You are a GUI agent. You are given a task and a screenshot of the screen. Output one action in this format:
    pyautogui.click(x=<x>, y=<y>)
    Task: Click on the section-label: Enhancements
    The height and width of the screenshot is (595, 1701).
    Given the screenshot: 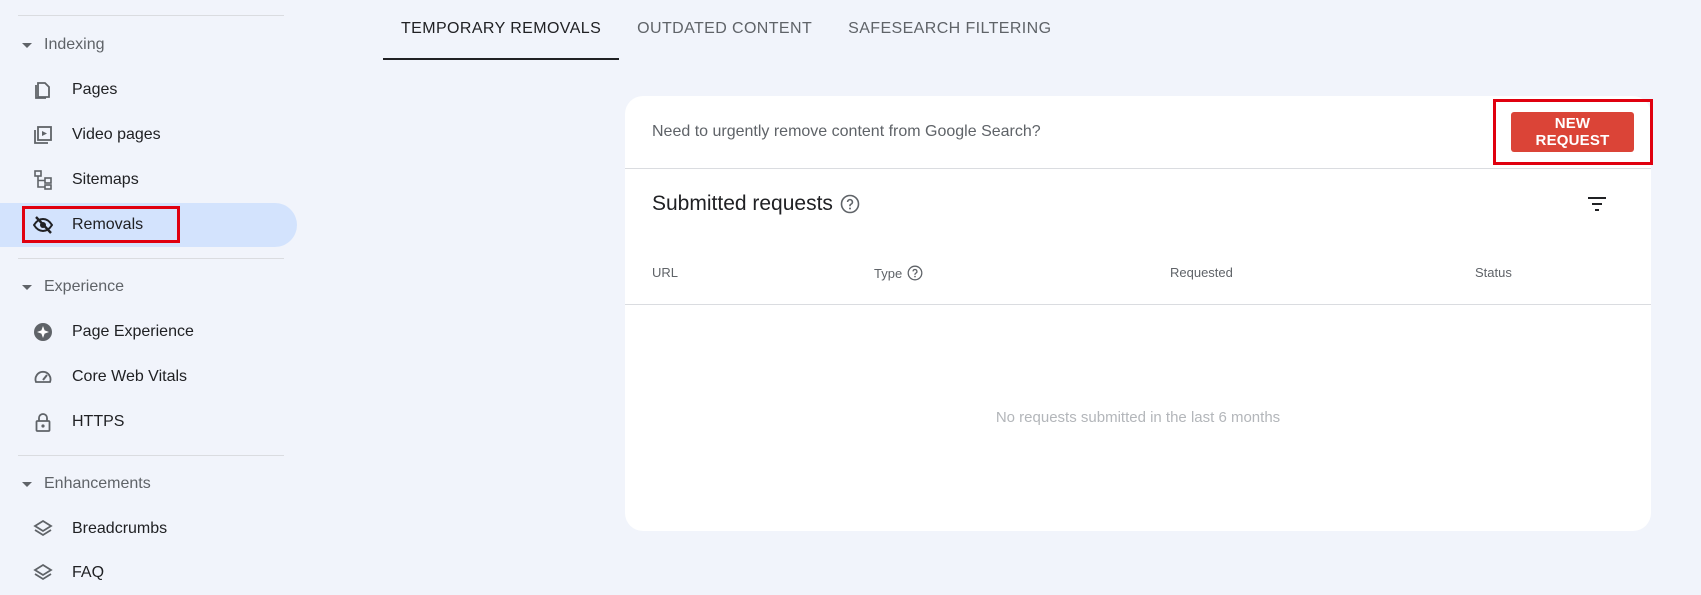 What is the action you would take?
    pyautogui.click(x=97, y=483)
    